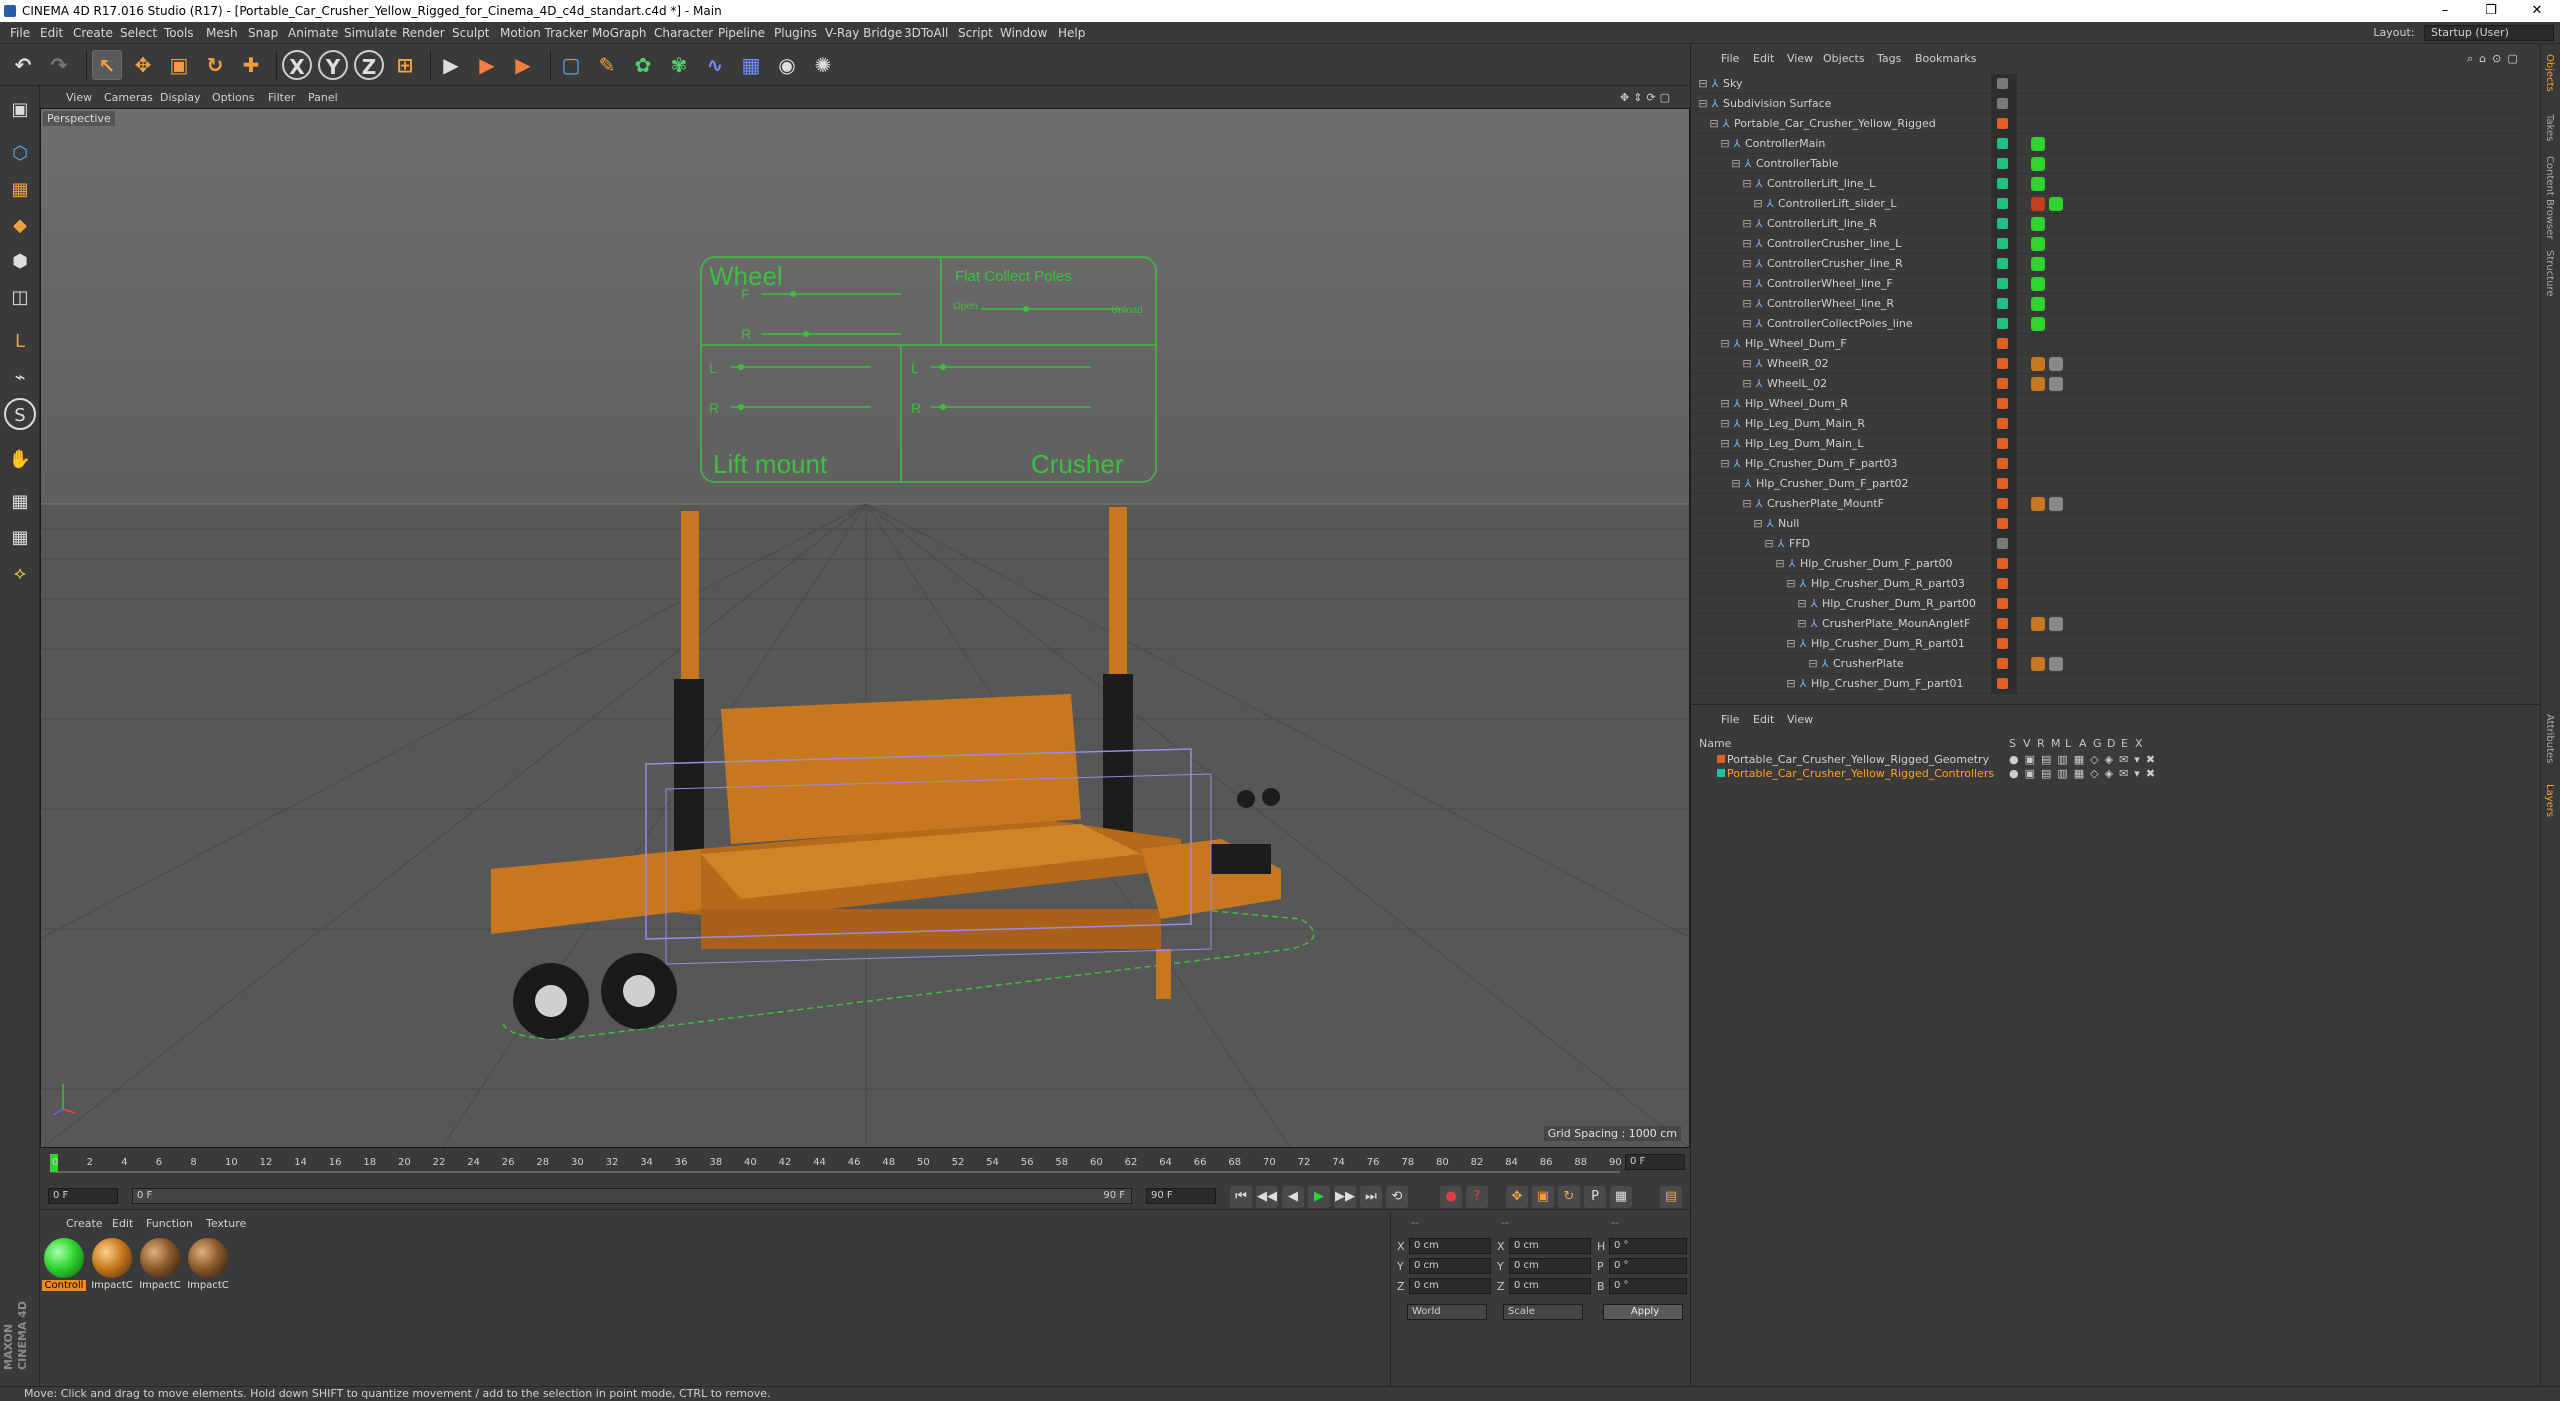 This screenshot has width=2560, height=1401. What do you see at coordinates (1550, 1266) in the screenshot?
I see `size-y-field: 0 cm` at bounding box center [1550, 1266].